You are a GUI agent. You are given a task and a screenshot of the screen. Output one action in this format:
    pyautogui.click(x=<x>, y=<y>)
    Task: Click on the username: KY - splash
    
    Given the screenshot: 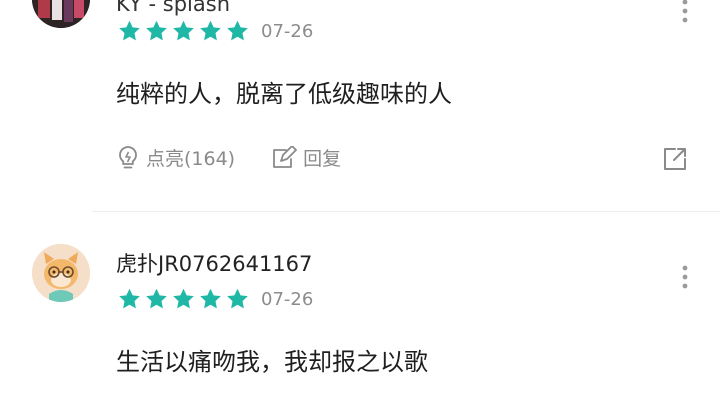 What is the action you would take?
    pyautogui.click(x=173, y=8)
    